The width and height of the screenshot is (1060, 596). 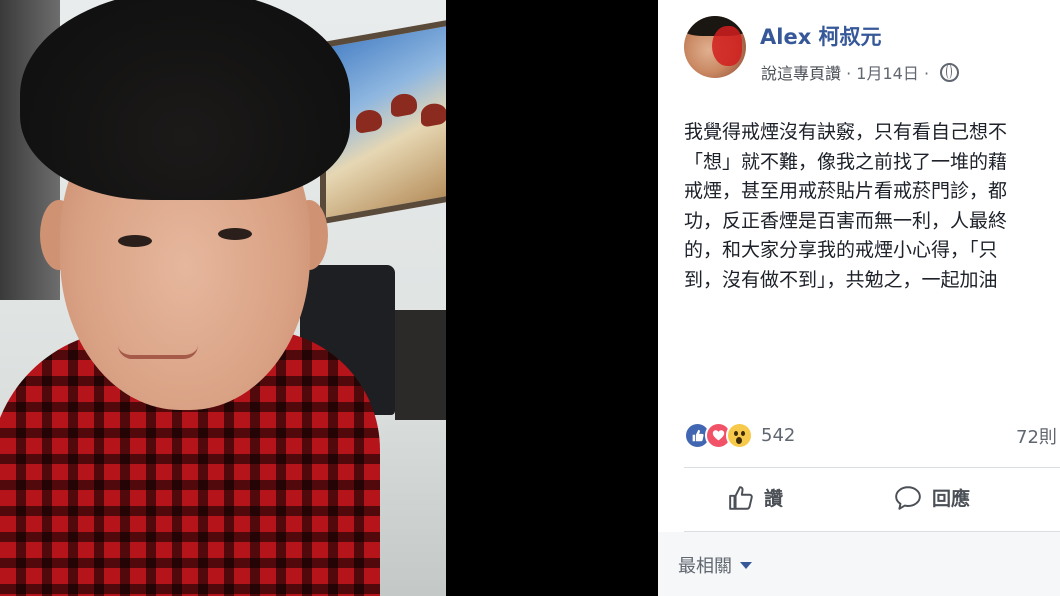 I want to click on author-name: Alex 柯叔元, so click(x=821, y=36).